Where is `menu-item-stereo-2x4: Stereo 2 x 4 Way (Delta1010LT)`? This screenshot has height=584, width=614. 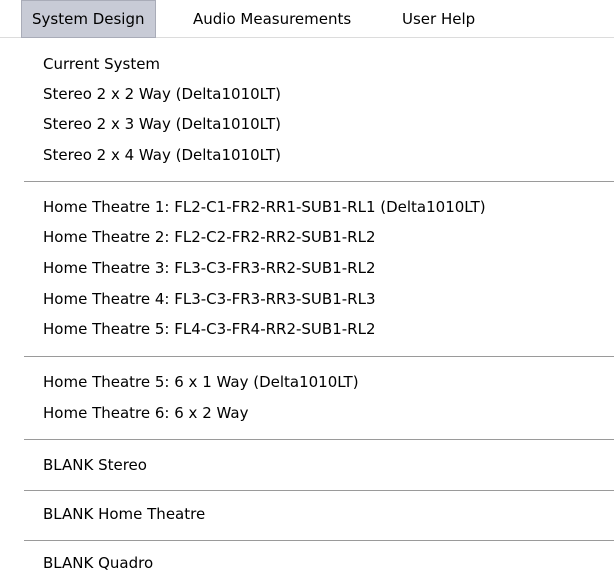 menu-item-stereo-2x4: Stereo 2 x 4 Way (Delta1010LT) is located at coordinates (162, 155).